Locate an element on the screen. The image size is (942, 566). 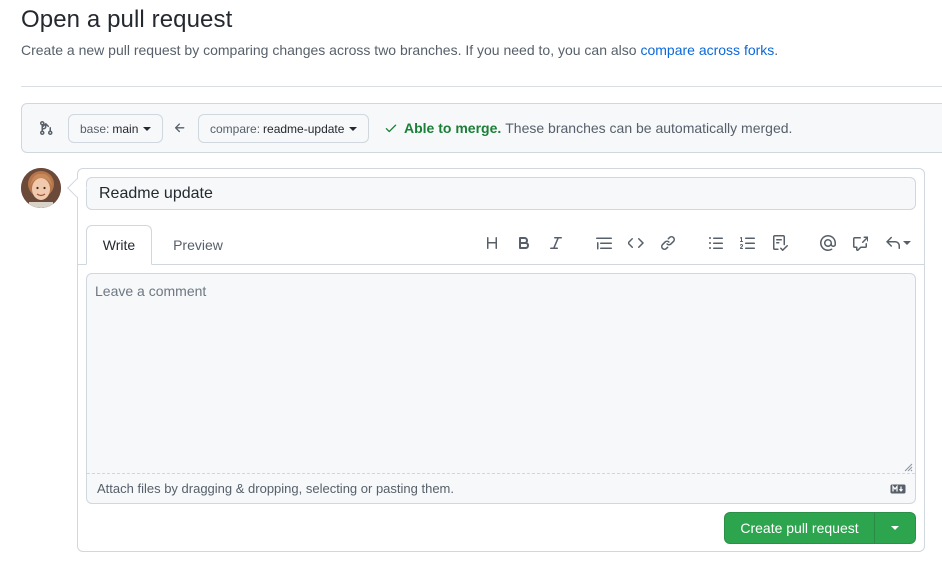
git-compare-icon is located at coordinates (46, 128).